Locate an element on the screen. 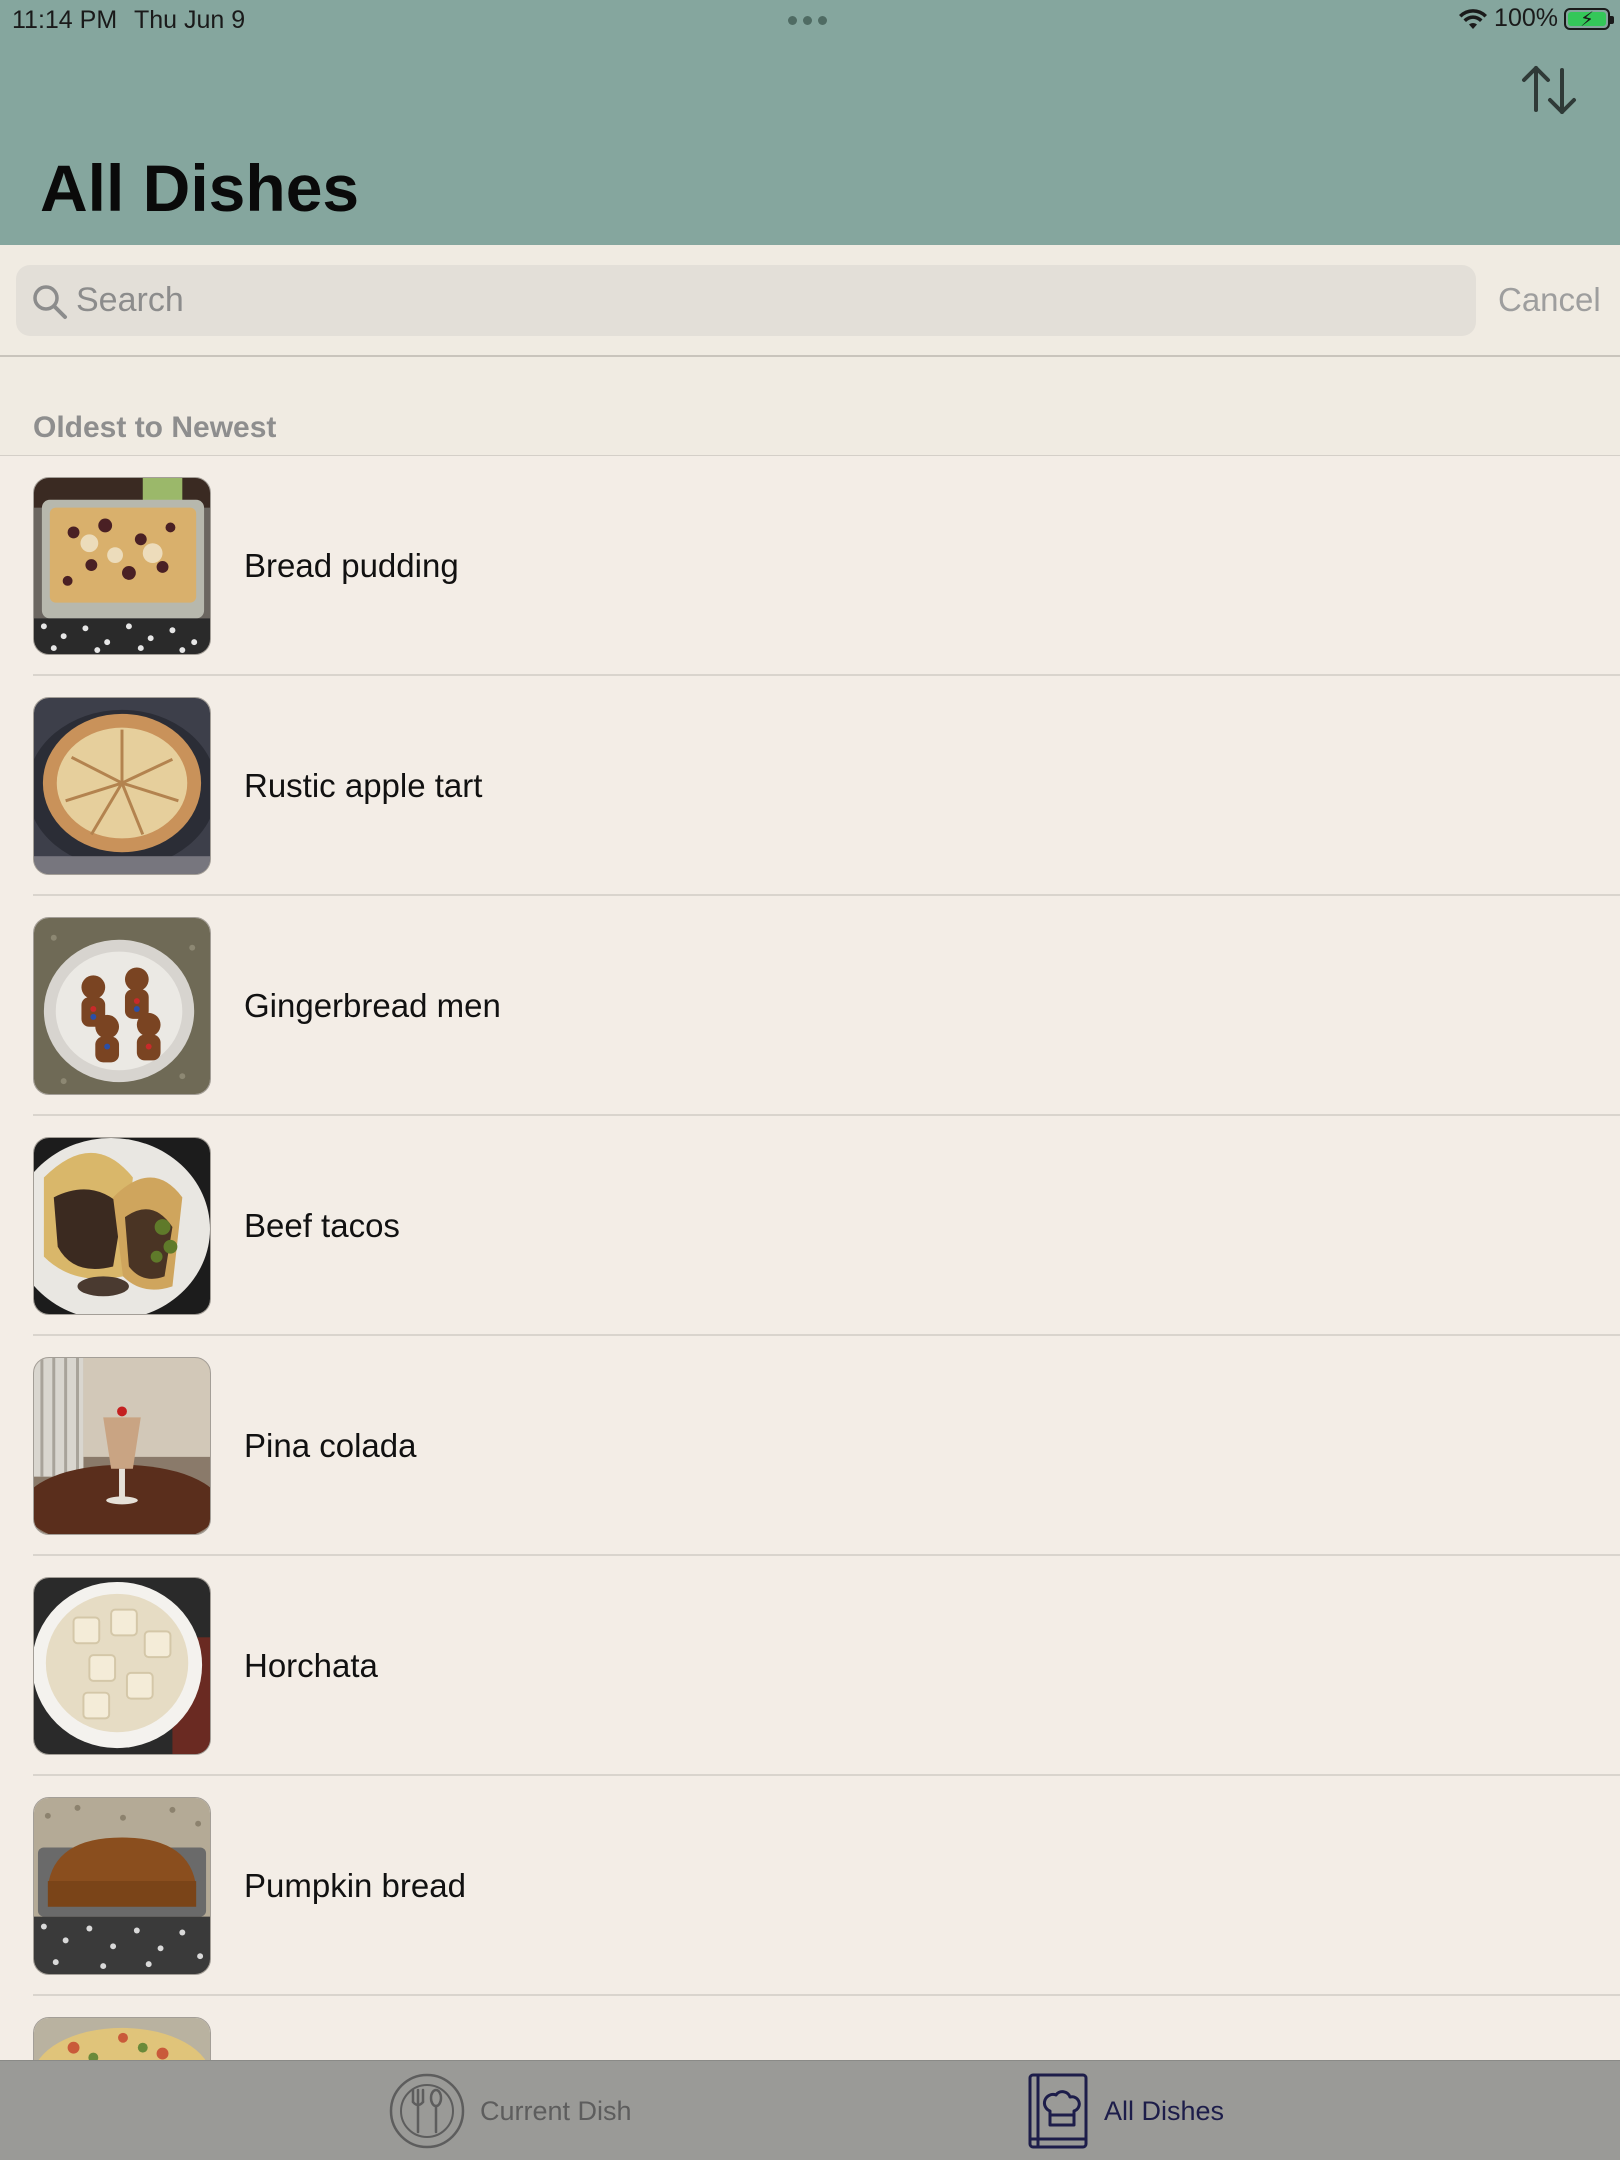 The image size is (1620, 2160). navigation-header: 11:14 PM Thu Jun 9 100% ⚡ All Dishes is located at coordinates (810, 122).